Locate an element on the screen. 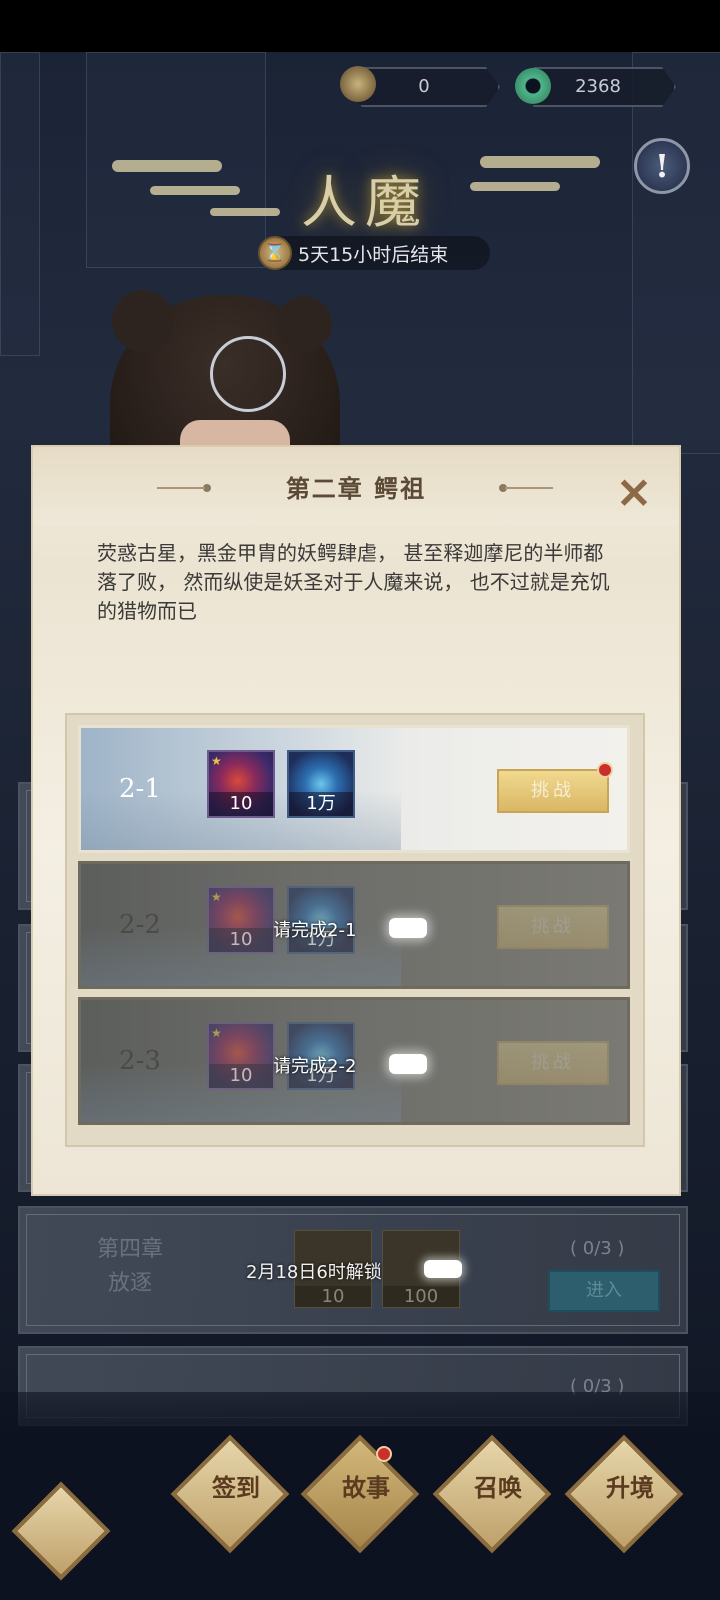 The width and height of the screenshot is (720, 1600). chapter-lock-text: 2月18日6时解锁 is located at coordinates (314, 1272).